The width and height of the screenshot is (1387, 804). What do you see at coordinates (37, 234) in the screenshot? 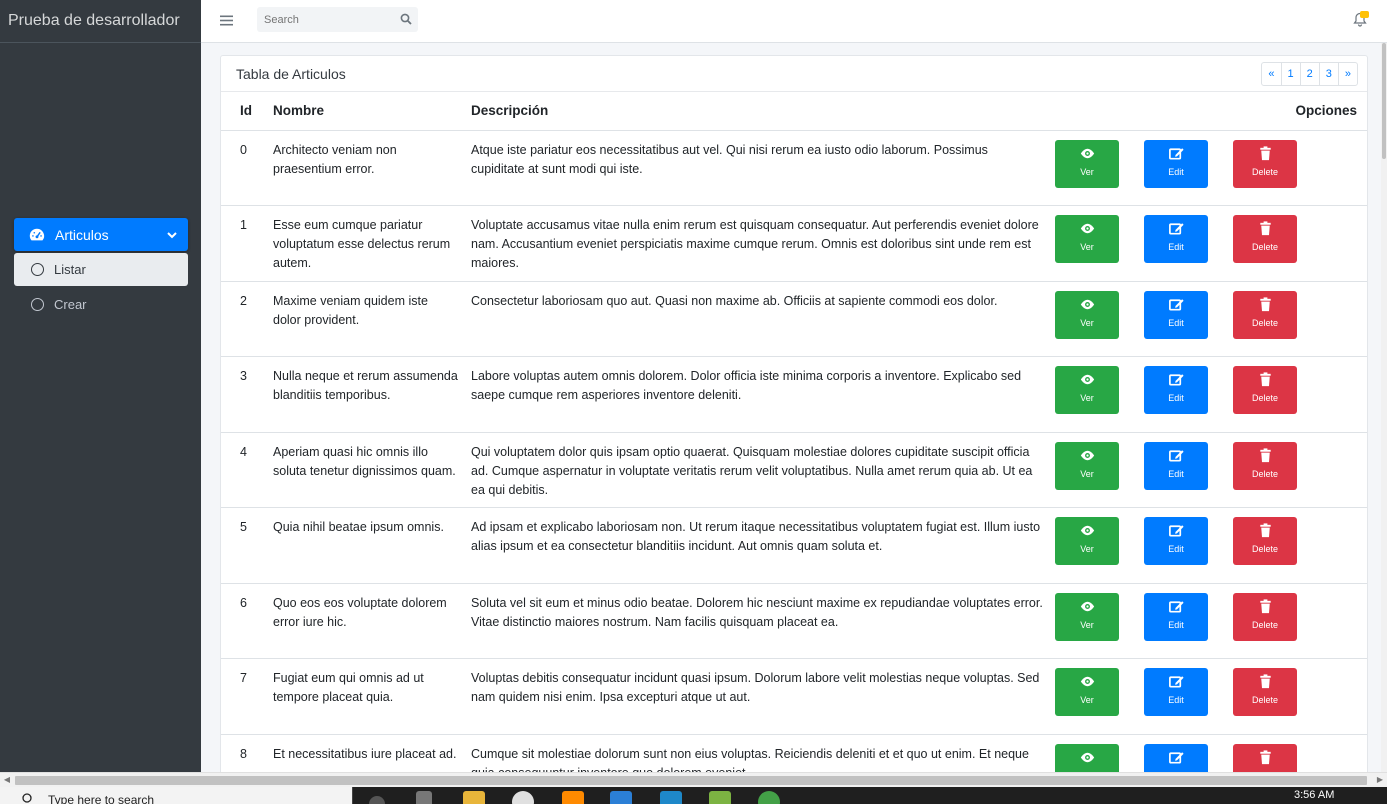
I see `tachometer-icon` at bounding box center [37, 234].